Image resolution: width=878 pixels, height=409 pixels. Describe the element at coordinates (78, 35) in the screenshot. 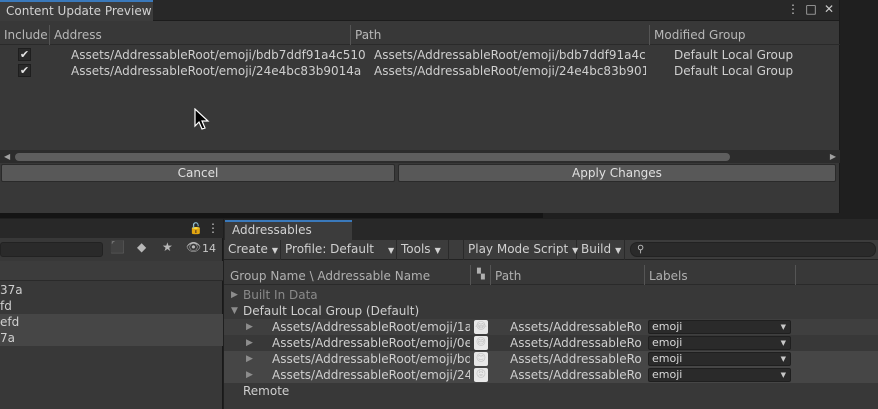

I see `column-address: Address` at that location.